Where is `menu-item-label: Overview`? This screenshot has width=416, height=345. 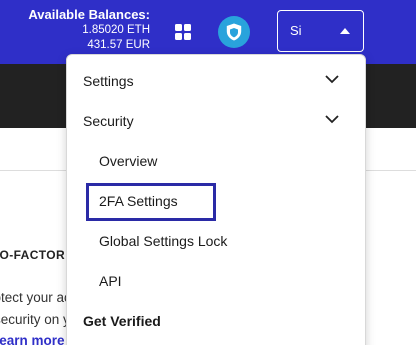 menu-item-label: Overview is located at coordinates (128, 161).